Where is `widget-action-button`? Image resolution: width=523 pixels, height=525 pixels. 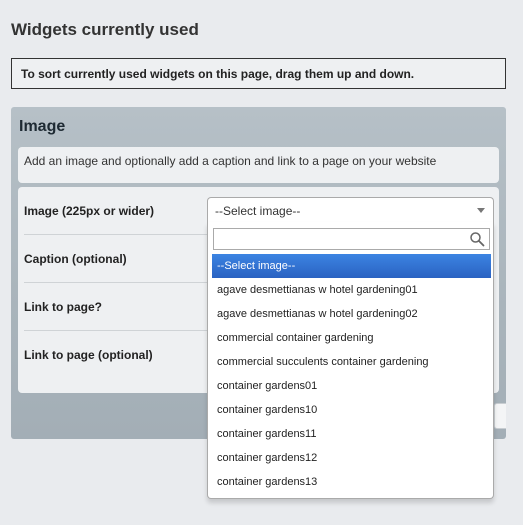 widget-action-button is located at coordinates (500, 416).